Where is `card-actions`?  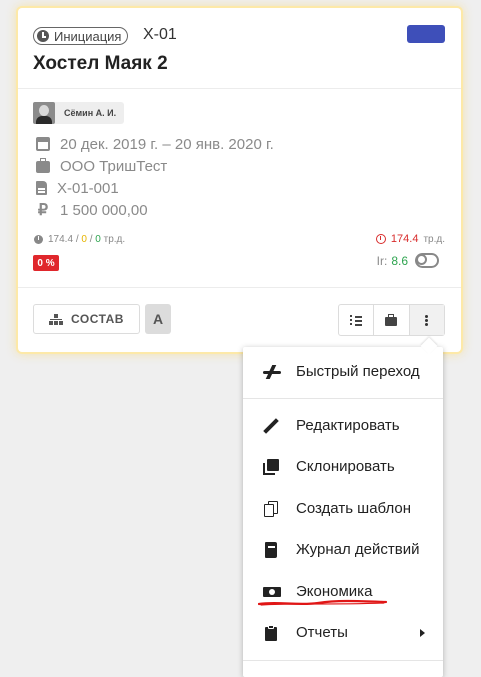 card-actions is located at coordinates (391, 320).